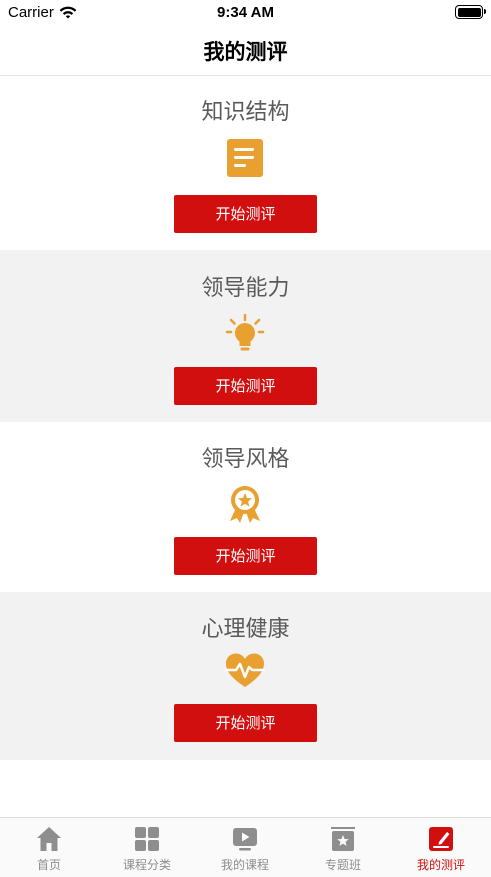 The image size is (491, 877). What do you see at coordinates (245, 288) in the screenshot?
I see `section-title: 领导能力` at bounding box center [245, 288].